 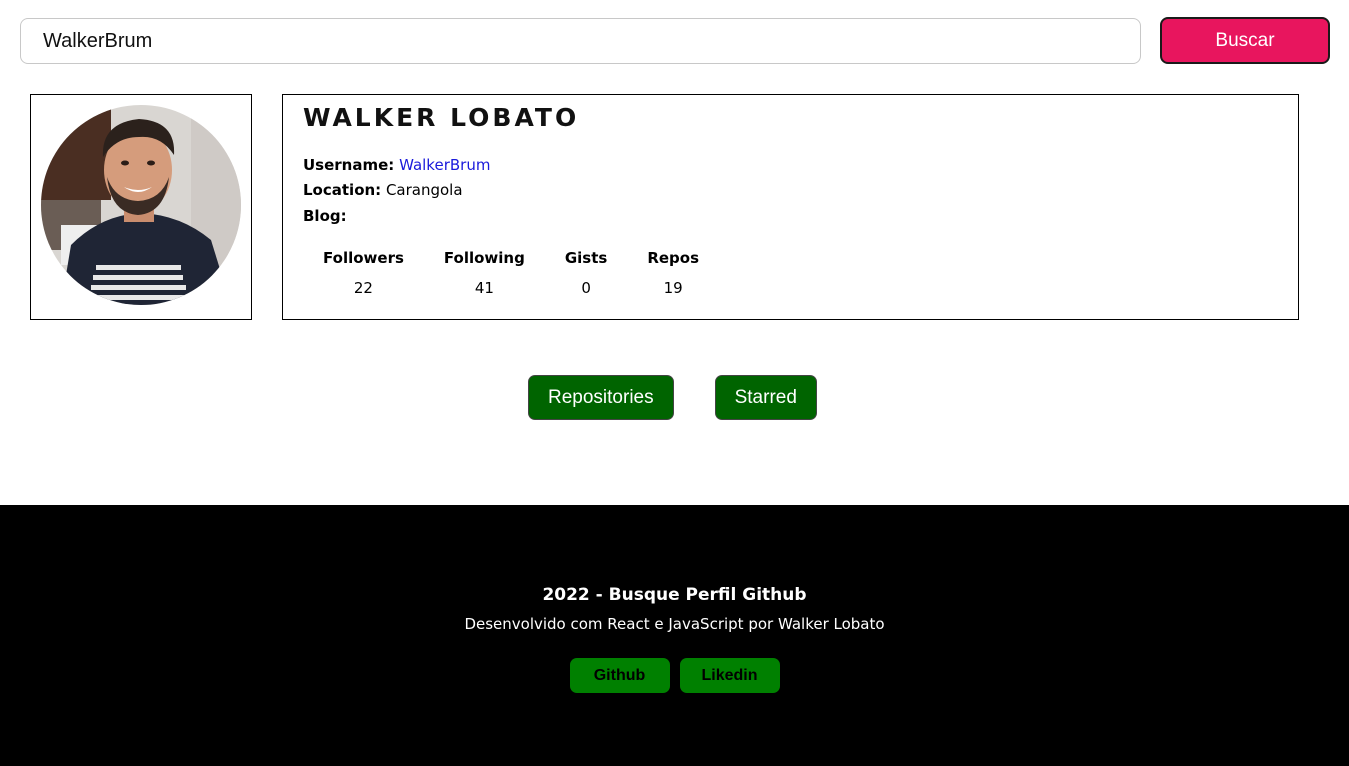 I want to click on blog-label: Blog:, so click(x=325, y=216).